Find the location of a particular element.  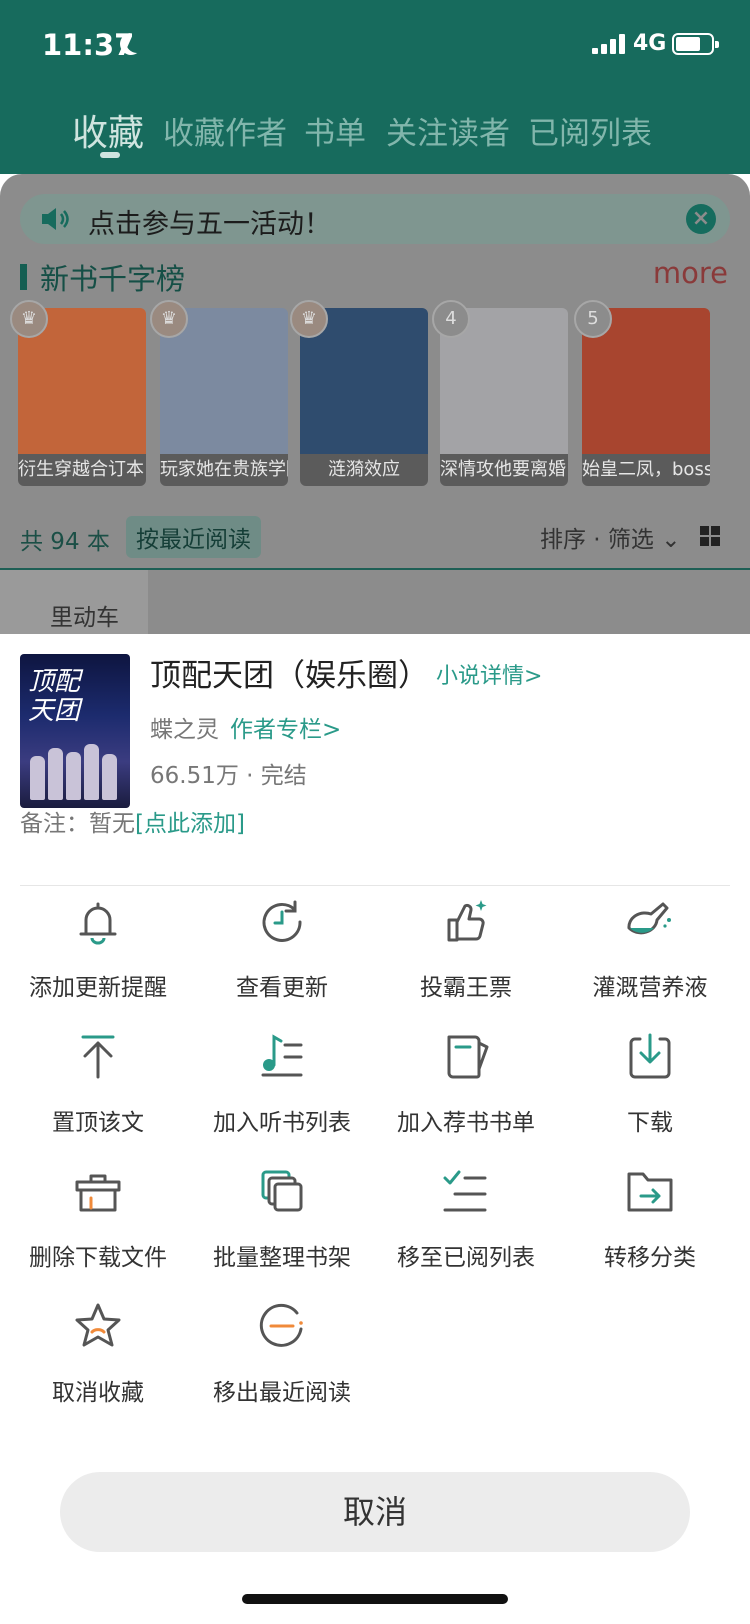

crown-gold-icon: ♛ is located at coordinates (29, 319).